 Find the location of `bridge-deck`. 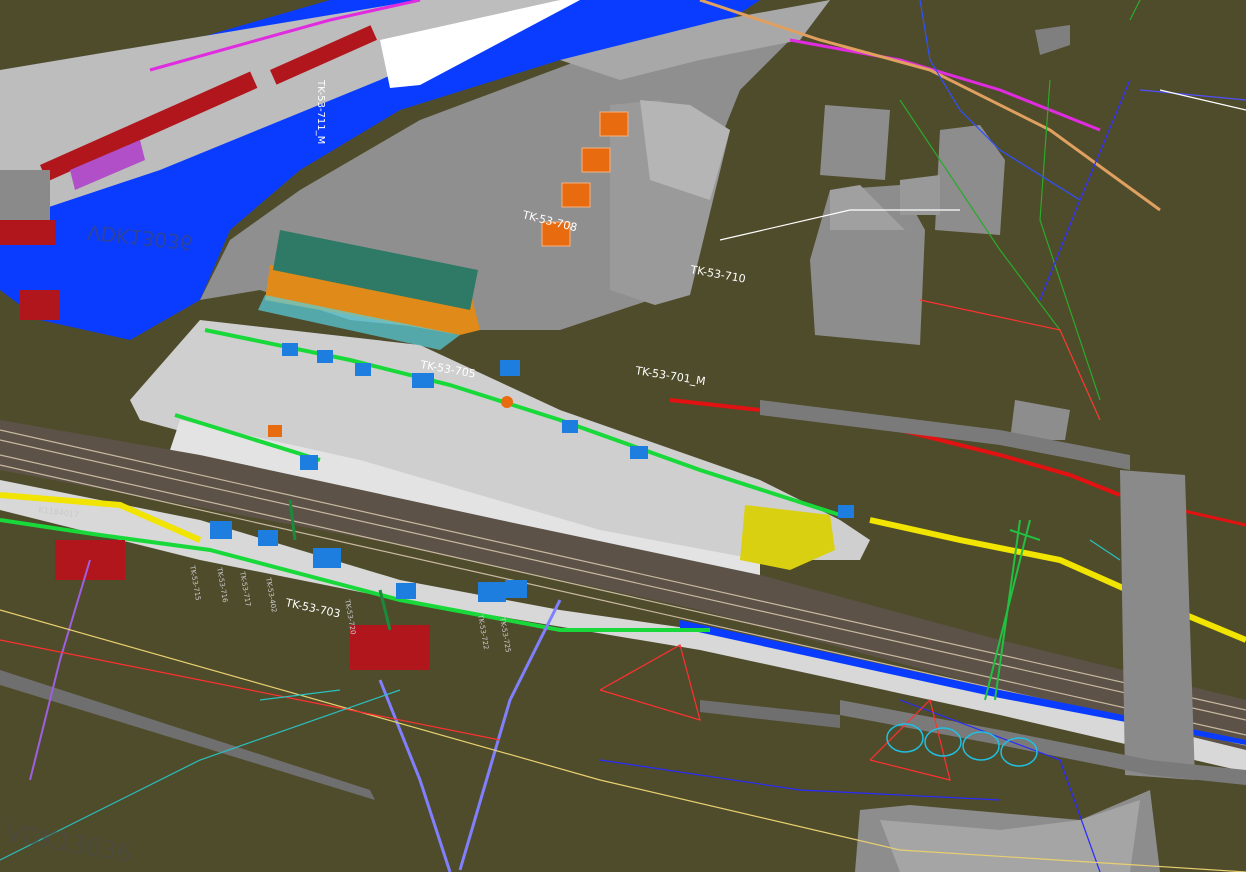

bridge-deck is located at coordinates (1157, 625).